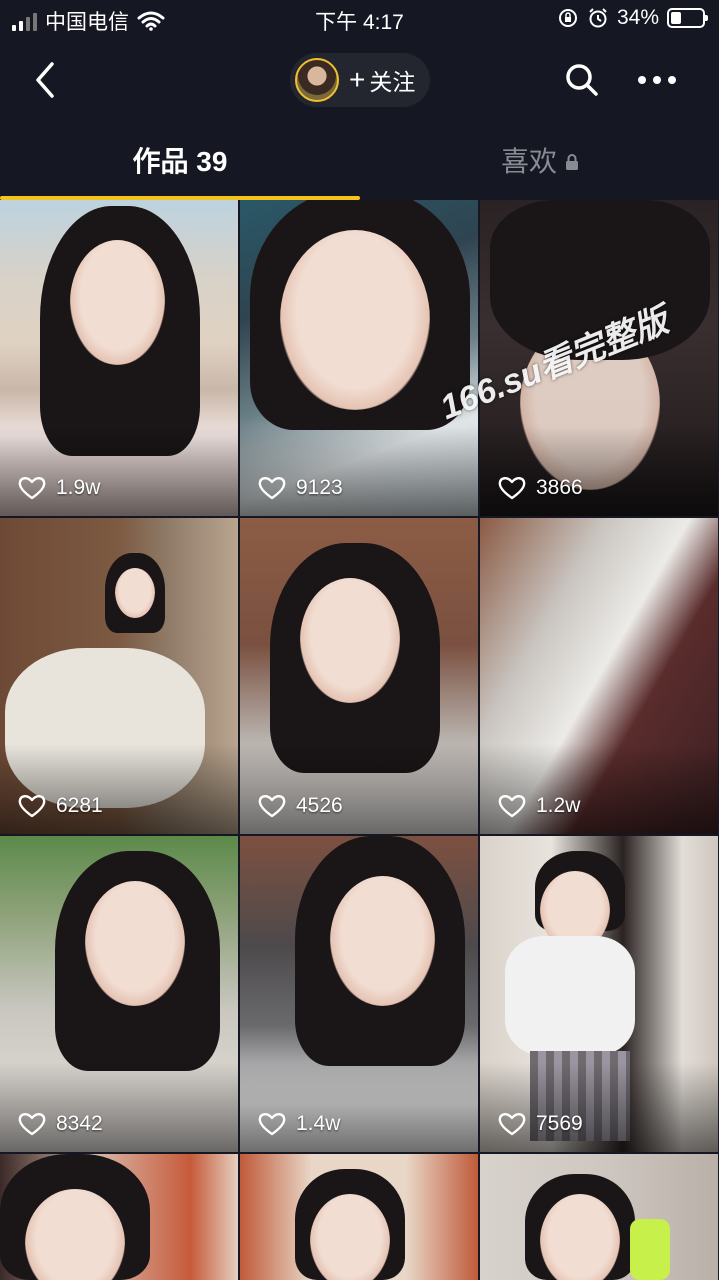 Image resolution: width=719 pixels, height=1280 pixels. I want to click on like-count-text: 6281, so click(79, 805).